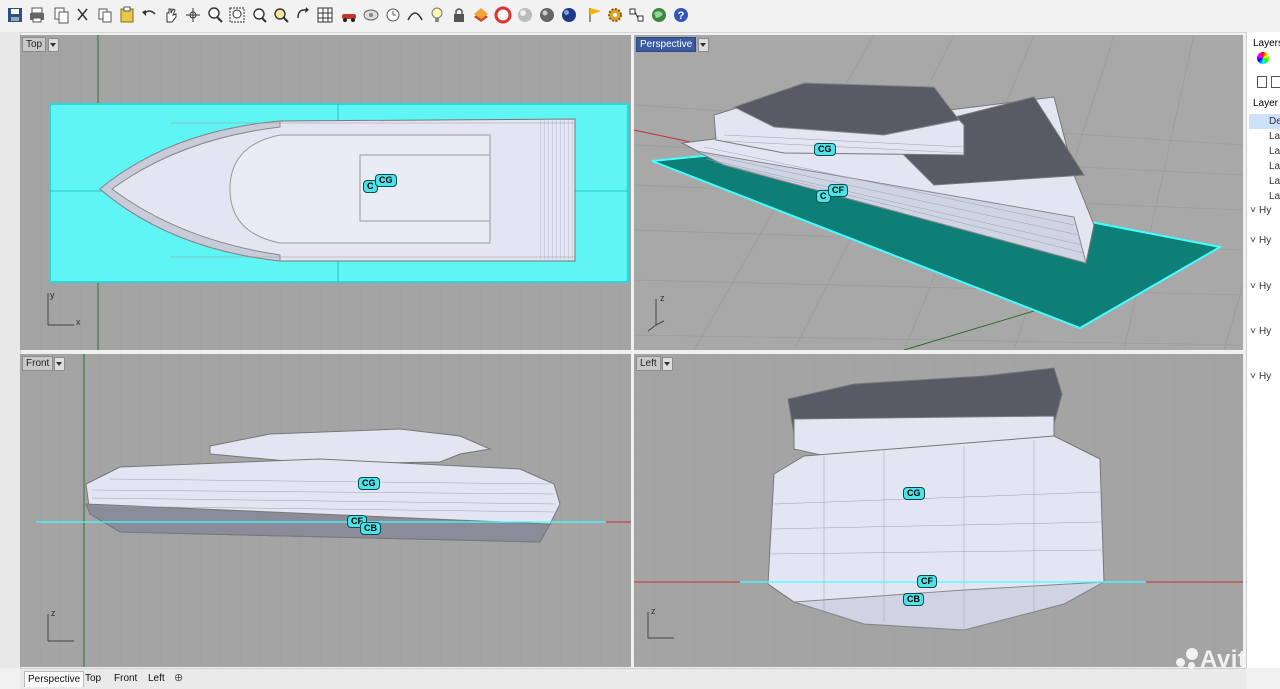 The height and width of the screenshot is (689, 1280). What do you see at coordinates (437, 15) in the screenshot?
I see `lightbulb-icon` at bounding box center [437, 15].